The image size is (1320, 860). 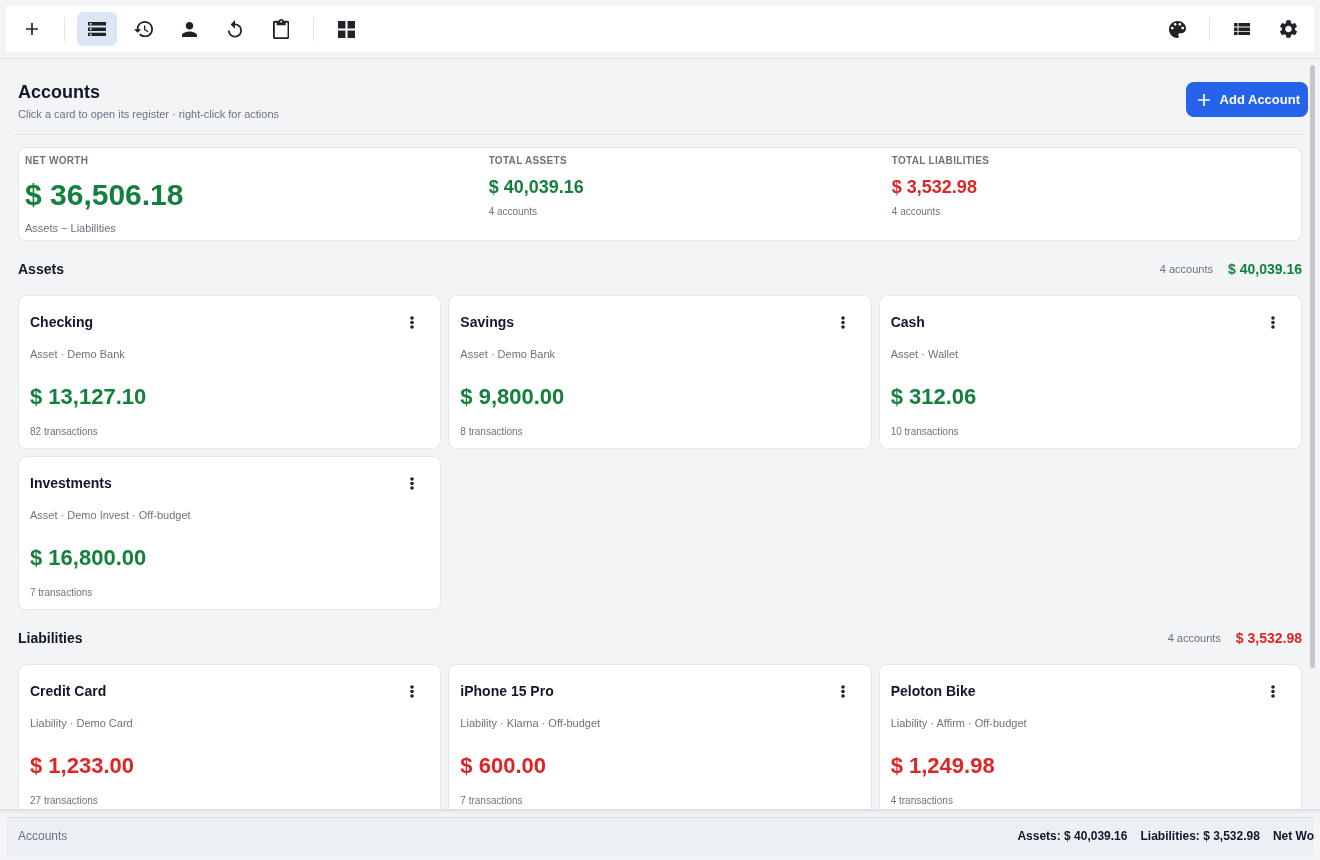 I want to click on clipboard-icon, so click(x=281, y=29).